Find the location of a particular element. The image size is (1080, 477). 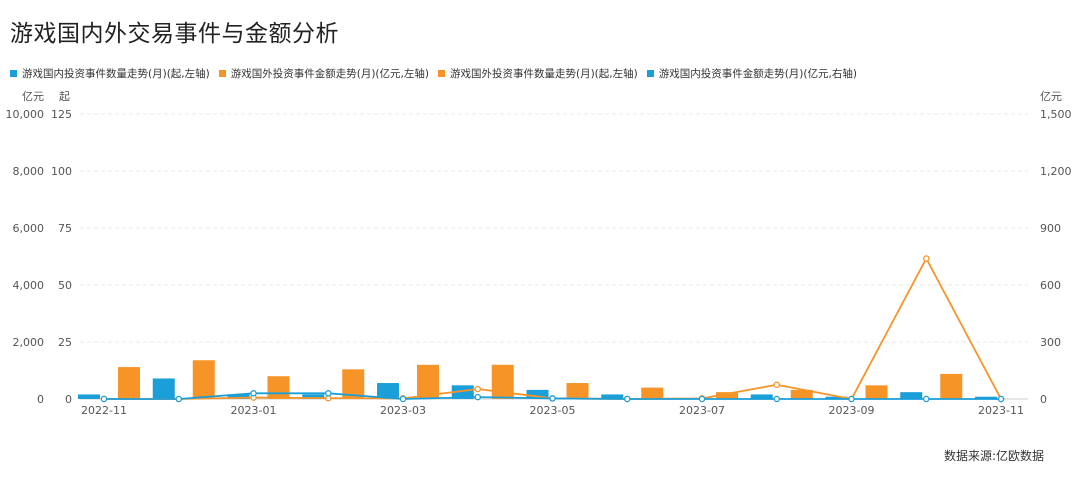

left-amount-tick-label: 0 is located at coordinates (40, 399).